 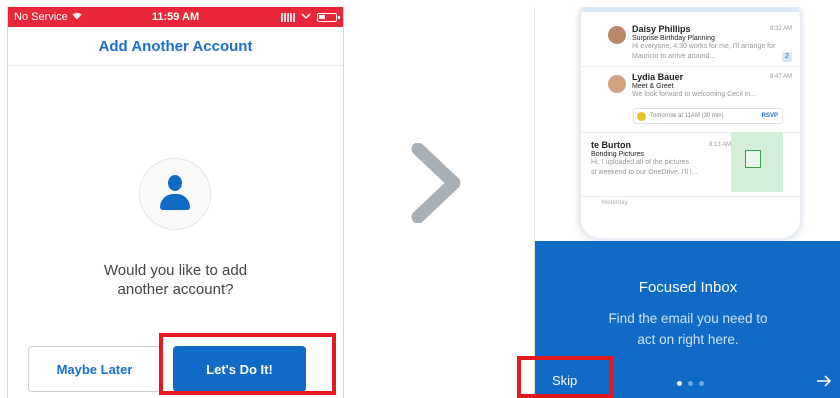 I want to click on email-time: 9:32 AM, so click(x=780, y=29).